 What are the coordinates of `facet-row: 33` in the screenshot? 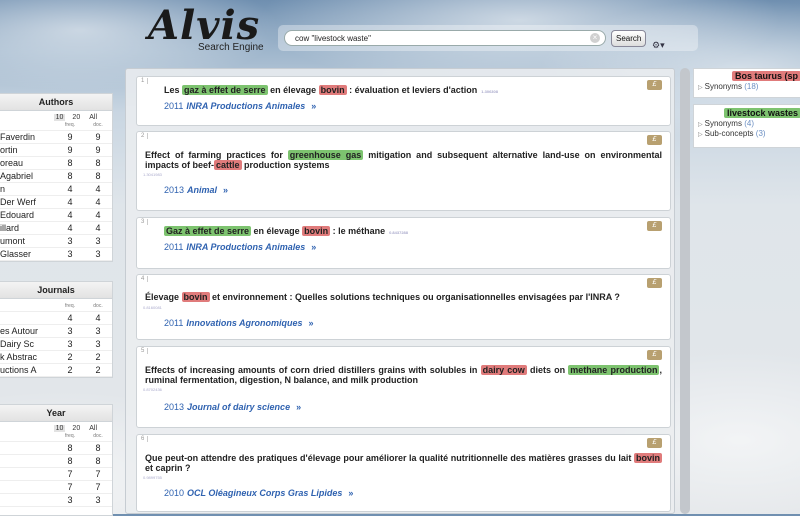 It's located at (56, 500).